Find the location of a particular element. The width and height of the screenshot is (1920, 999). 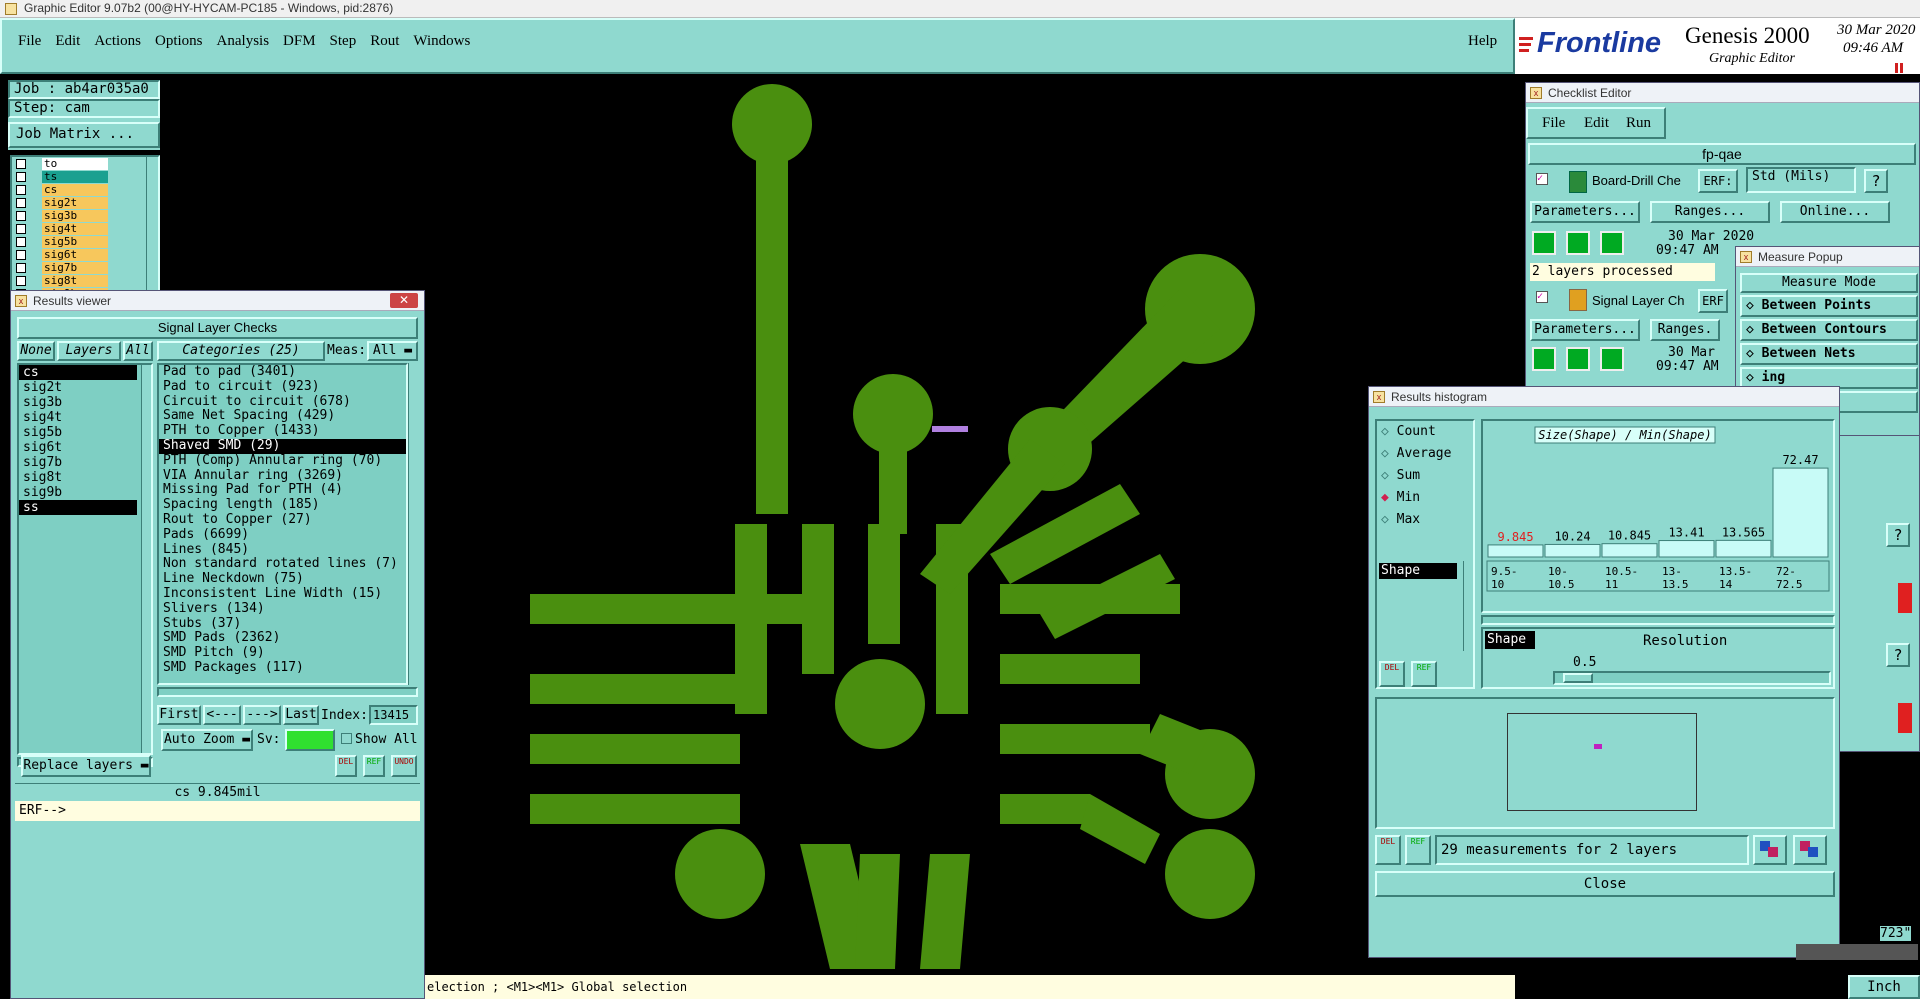

layer-row: cs is located at coordinates (85, 189).